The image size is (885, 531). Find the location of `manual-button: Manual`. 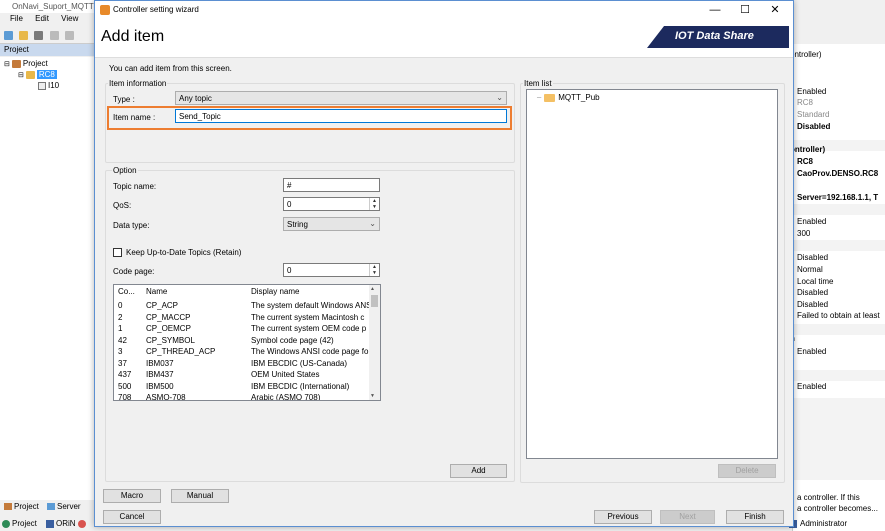

manual-button: Manual is located at coordinates (200, 496).